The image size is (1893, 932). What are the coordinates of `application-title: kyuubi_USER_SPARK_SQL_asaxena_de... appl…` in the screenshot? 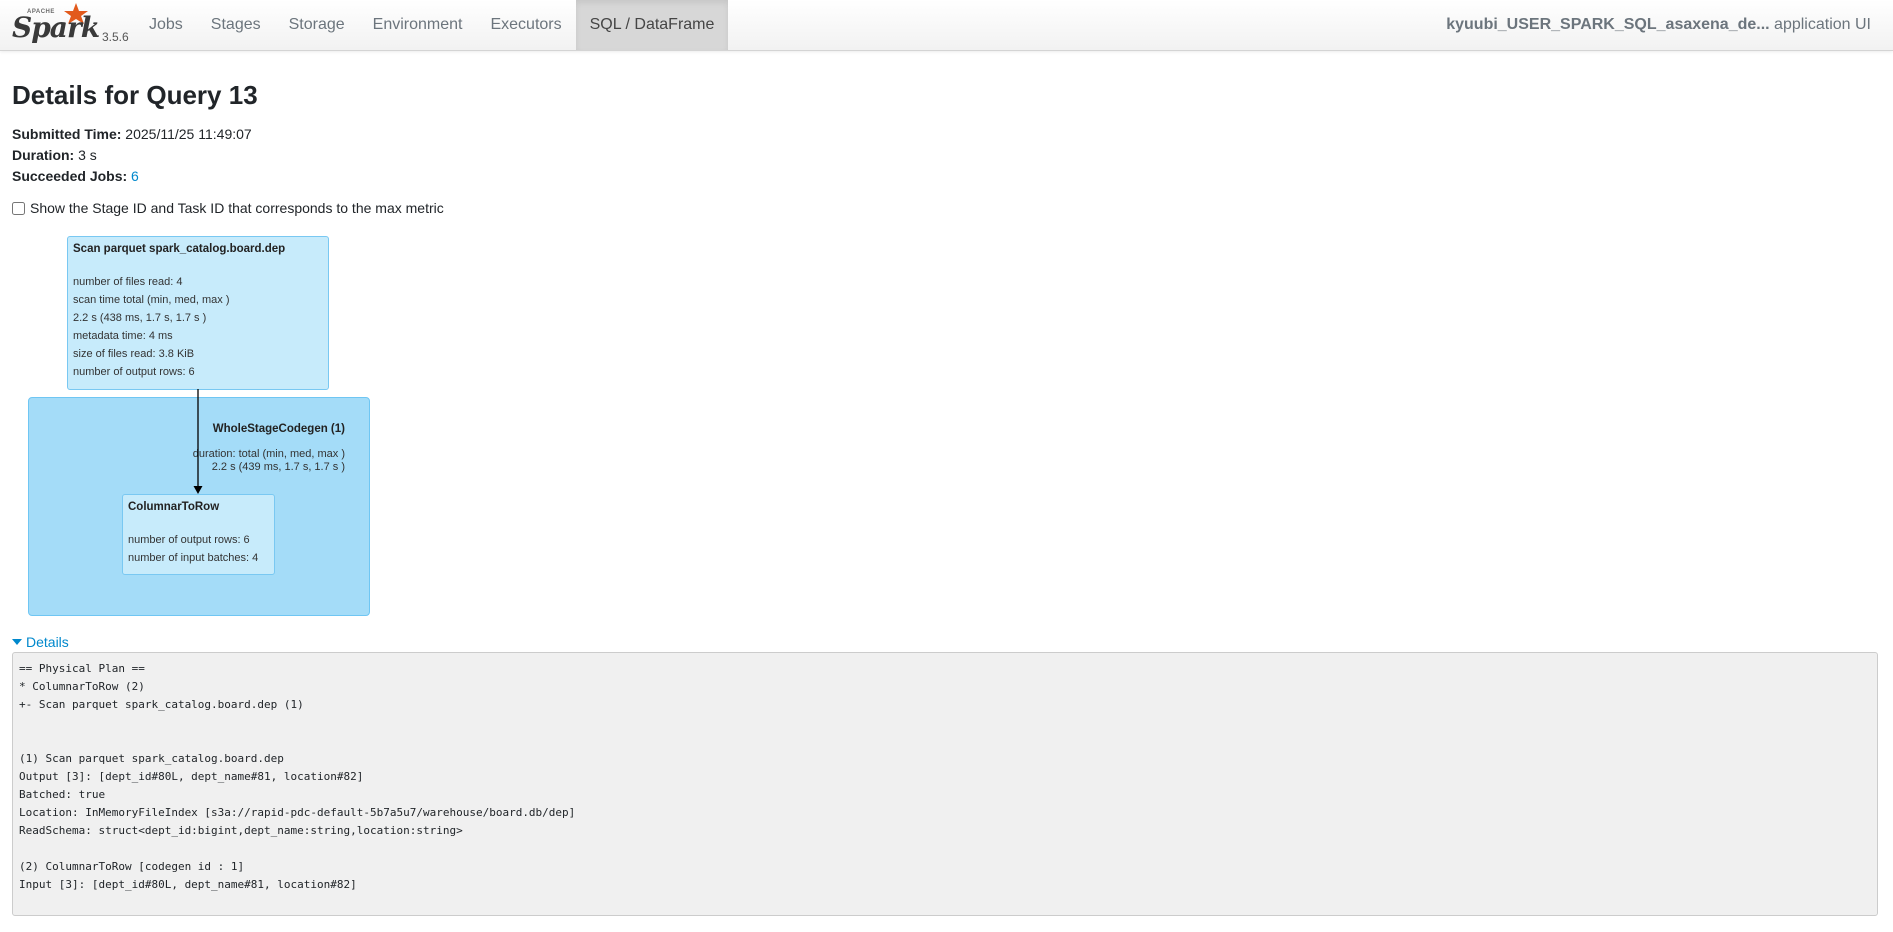 It's located at (1658, 25).